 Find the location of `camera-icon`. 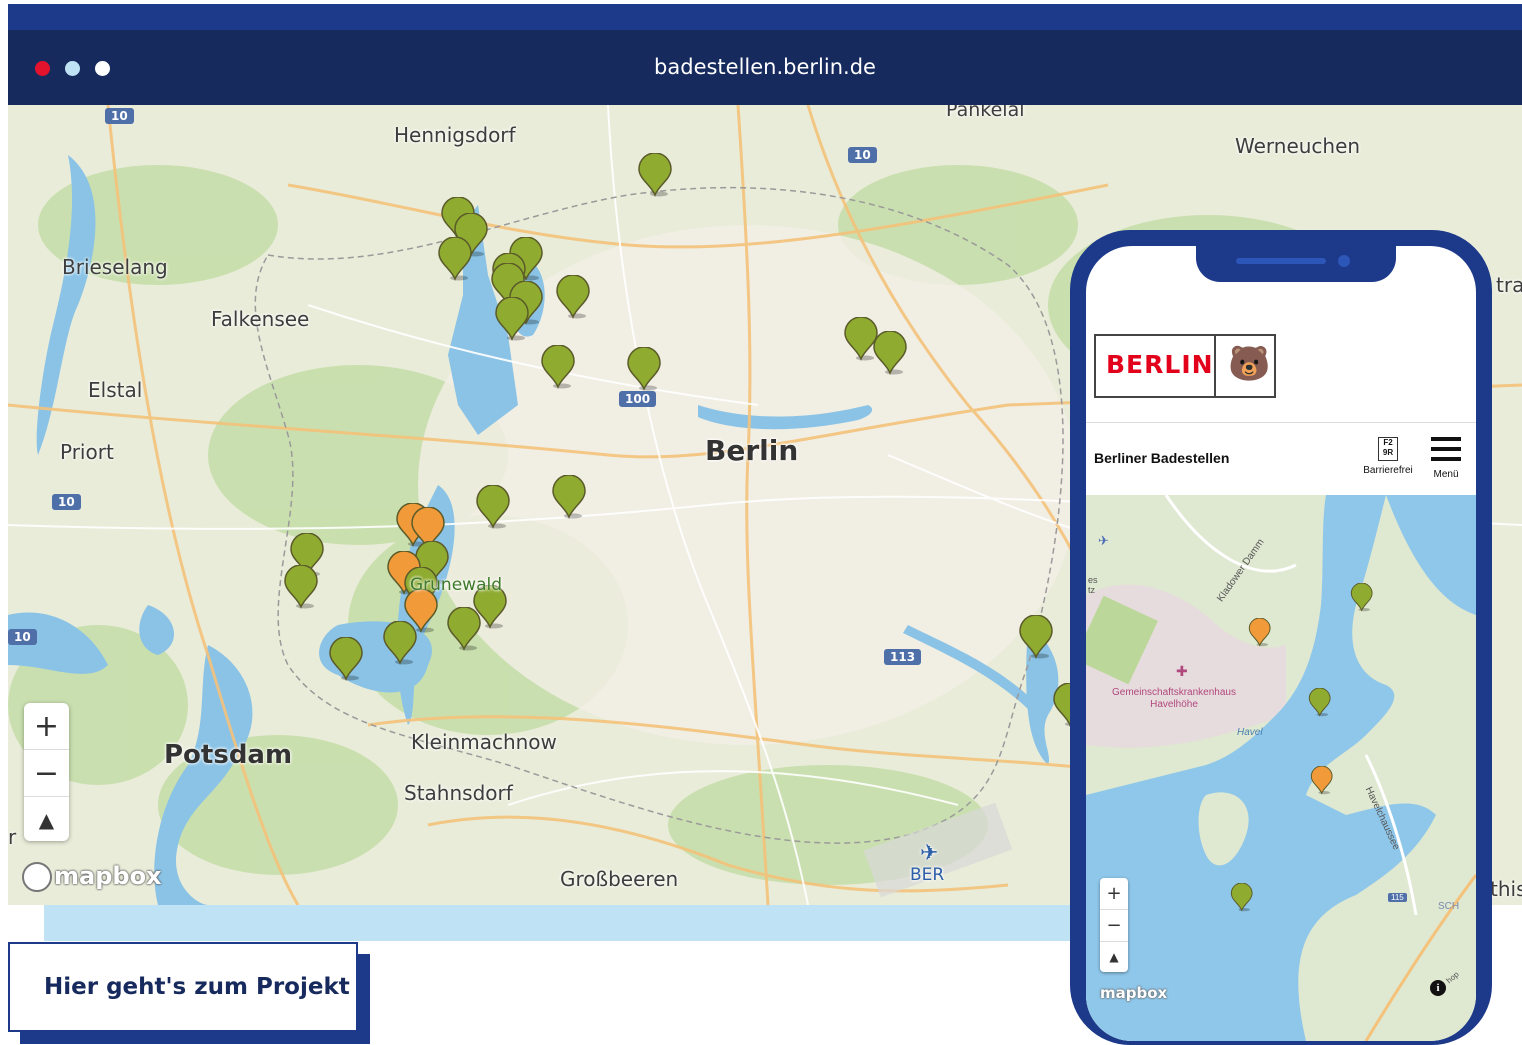

camera-icon is located at coordinates (1344, 261).